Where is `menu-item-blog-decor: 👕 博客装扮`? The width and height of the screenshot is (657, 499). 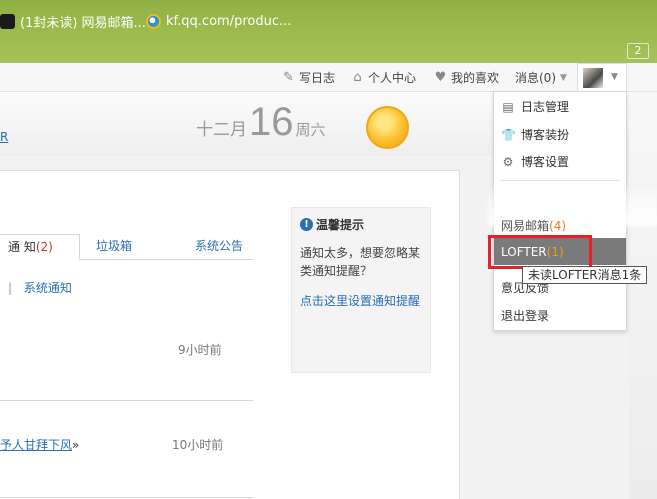
menu-item-blog-decor: 👕 博客装扮 is located at coordinates (560, 135).